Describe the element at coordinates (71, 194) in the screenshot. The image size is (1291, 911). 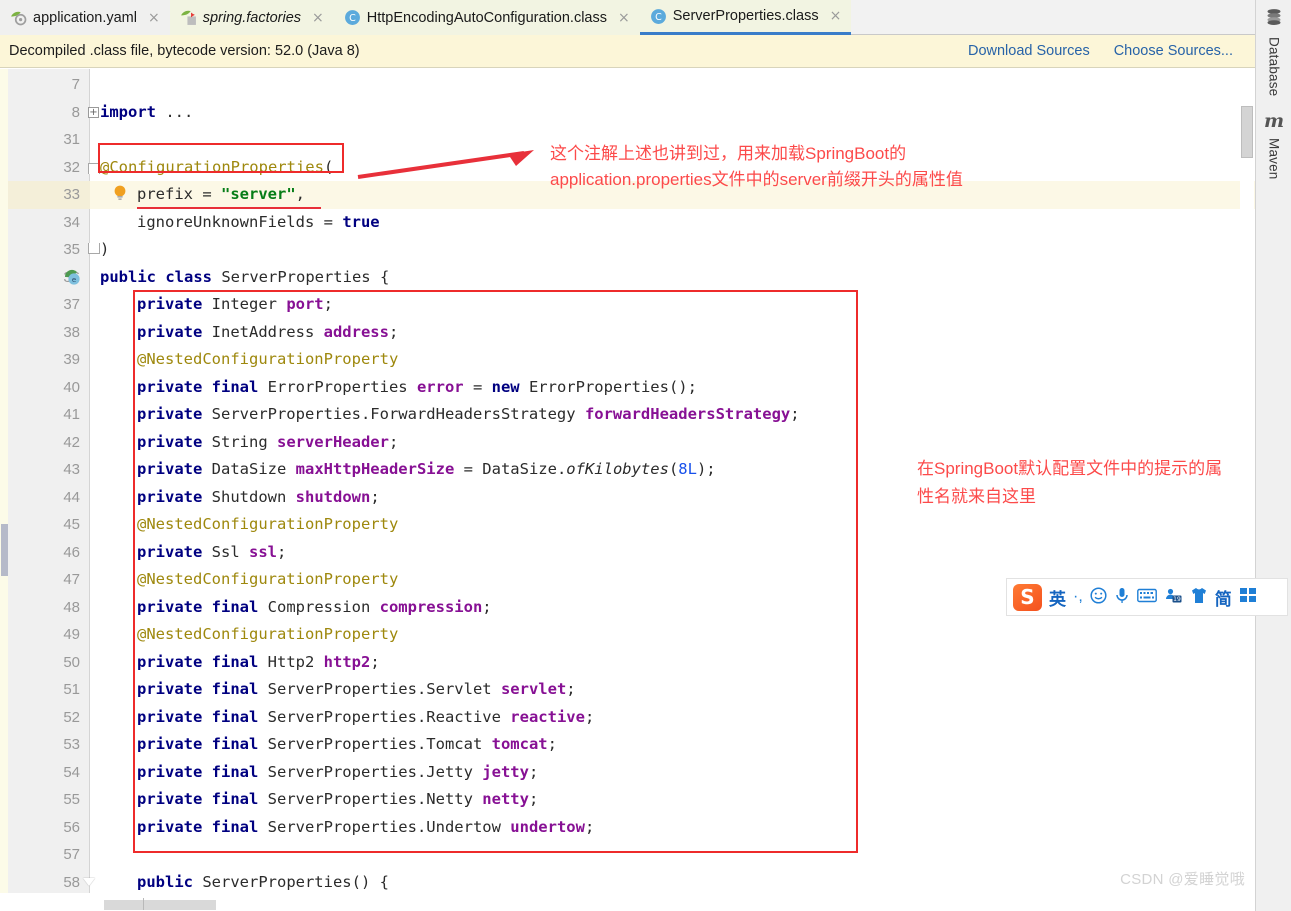
I see `line-number: 33` at that location.